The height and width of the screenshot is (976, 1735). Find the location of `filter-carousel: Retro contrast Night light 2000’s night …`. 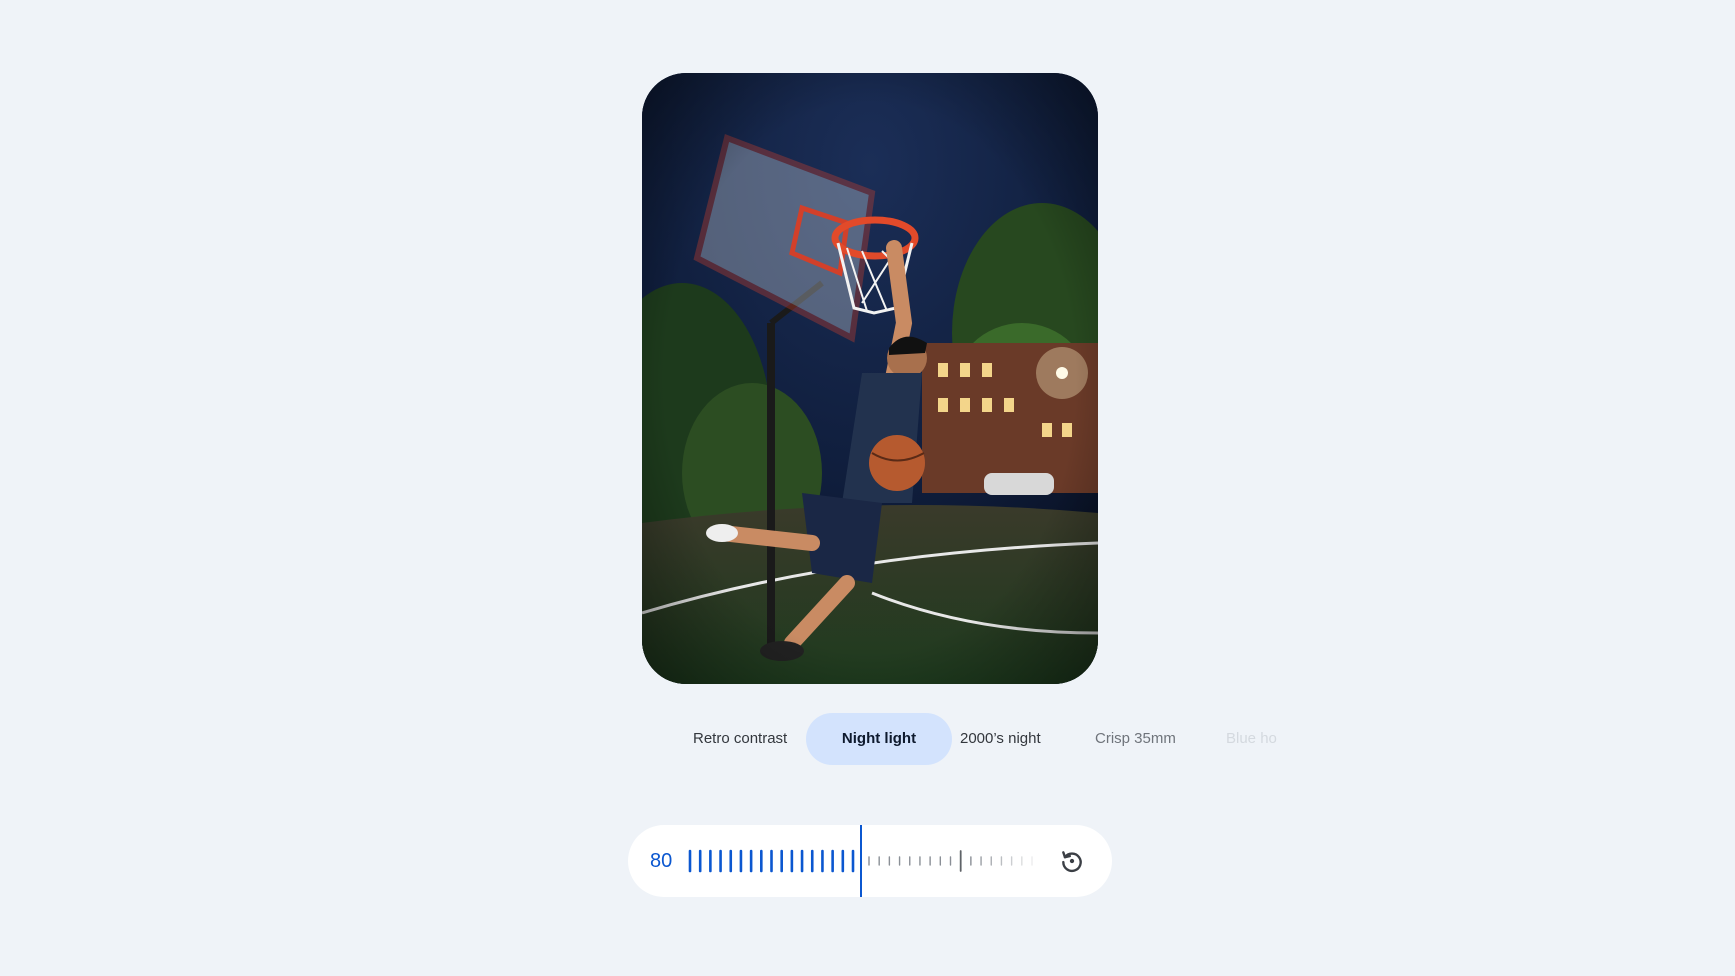

filter-carousel: Retro contrast Night light 2000’s night … is located at coordinates (980, 739).